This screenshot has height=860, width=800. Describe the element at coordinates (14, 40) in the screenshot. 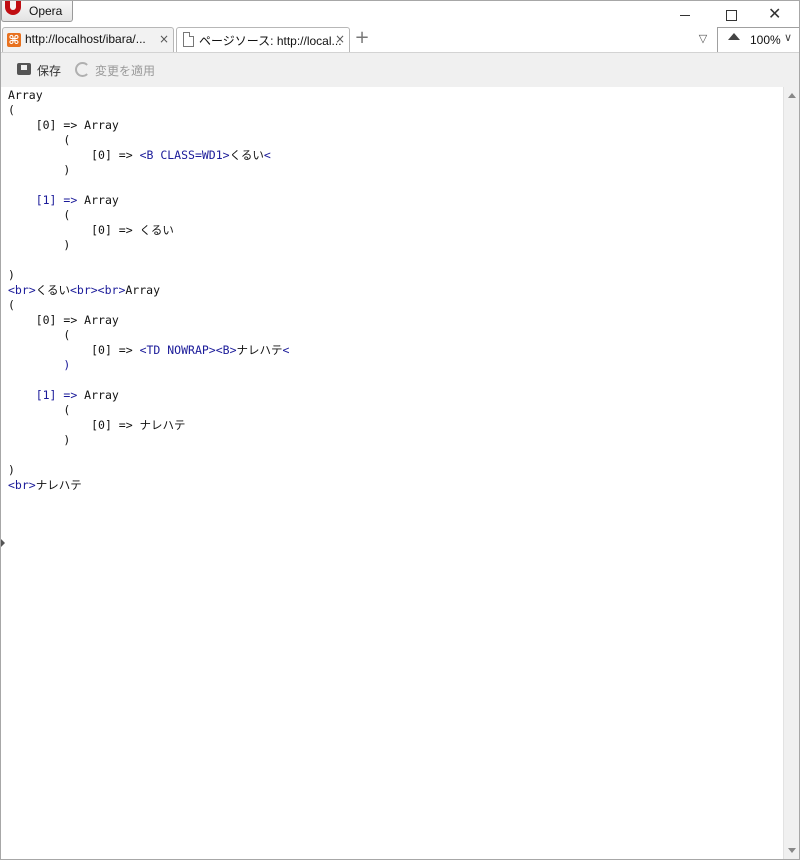

I see `xampp-favicon-icon: ⌘` at that location.